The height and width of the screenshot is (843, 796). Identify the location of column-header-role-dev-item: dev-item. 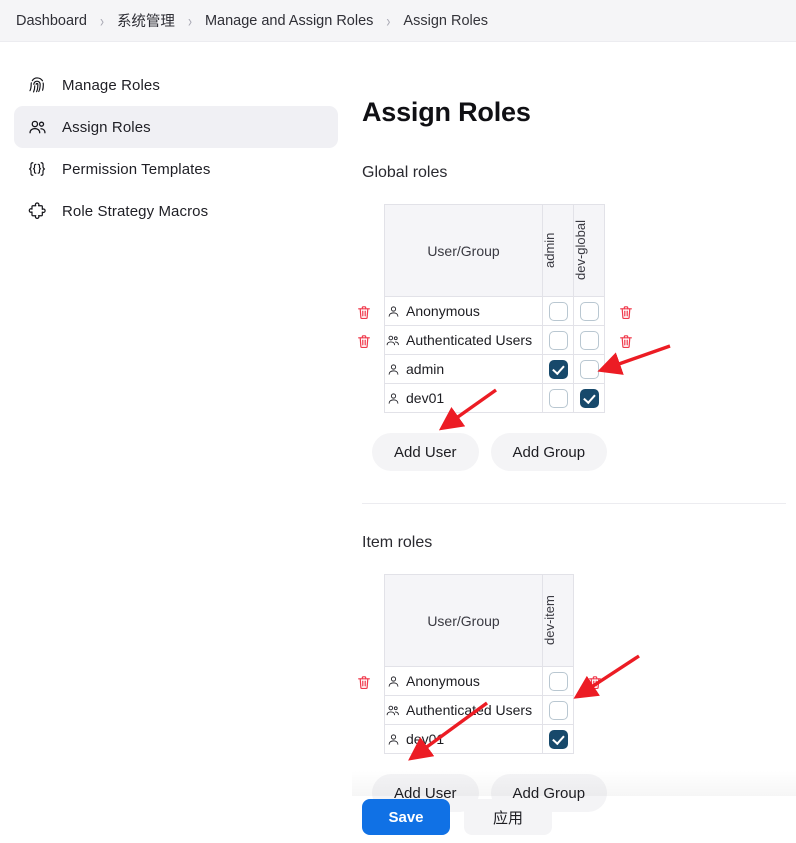
(558, 620).